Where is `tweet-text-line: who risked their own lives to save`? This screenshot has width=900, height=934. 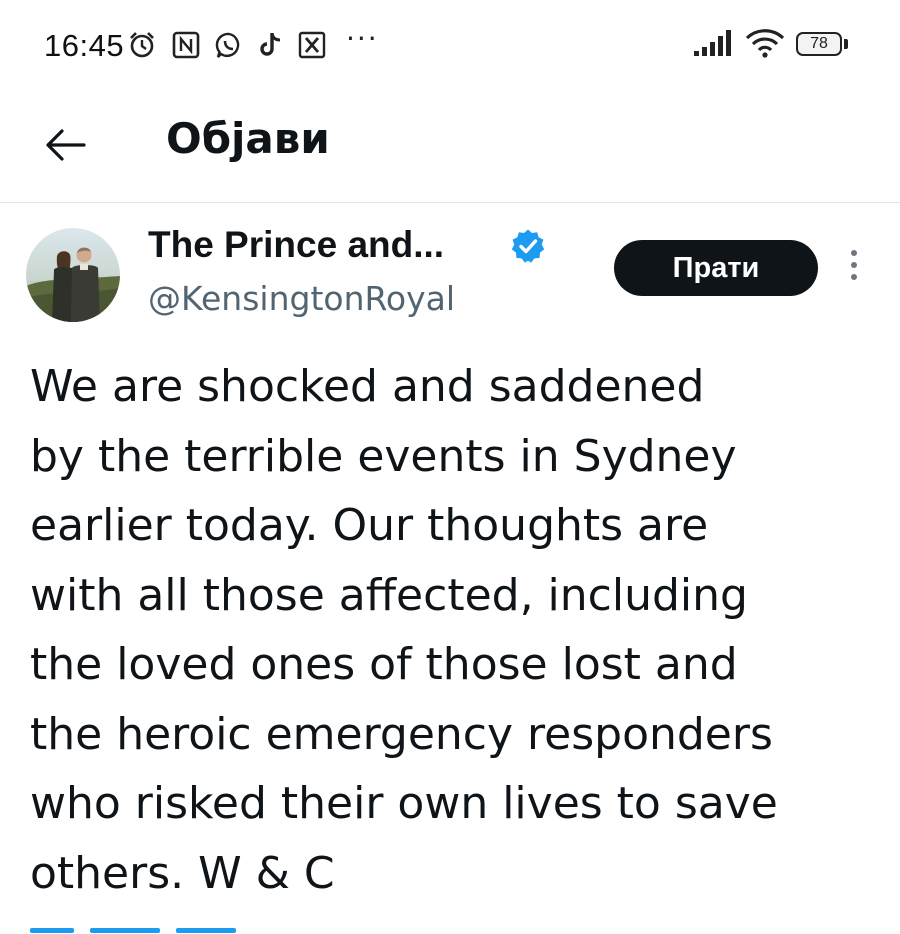
tweet-text-line: who risked their own lives to save is located at coordinates (404, 803).